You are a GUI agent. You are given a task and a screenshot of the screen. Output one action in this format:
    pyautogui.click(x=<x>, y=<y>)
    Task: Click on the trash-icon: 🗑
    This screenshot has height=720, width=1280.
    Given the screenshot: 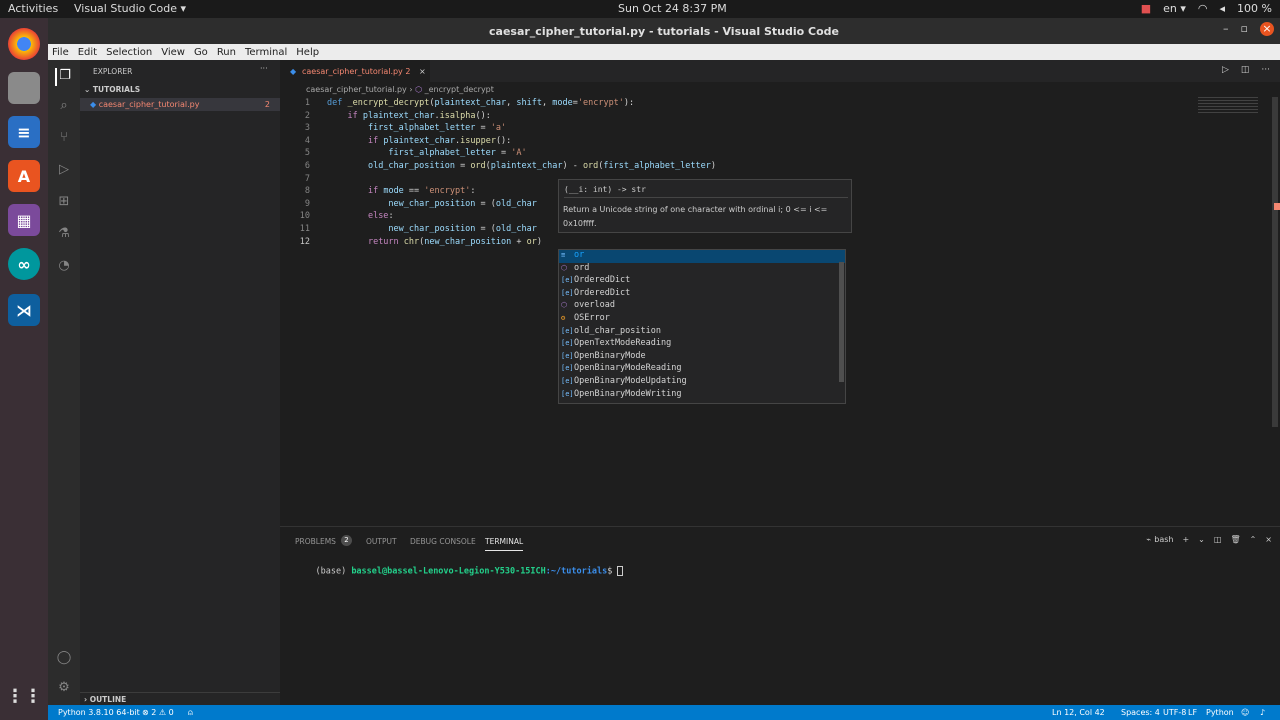 What is the action you would take?
    pyautogui.click(x=1235, y=539)
    